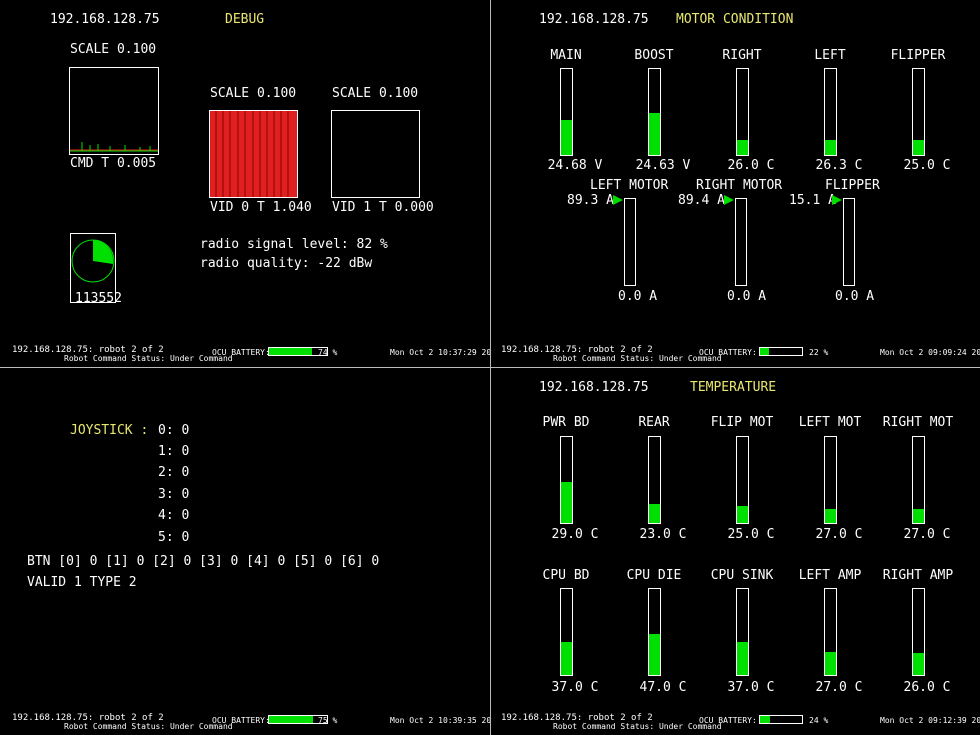 The width and height of the screenshot is (980, 735). What do you see at coordinates (261, 207) in the screenshot?
I see `vid0-label: VID 0 T 1.040` at bounding box center [261, 207].